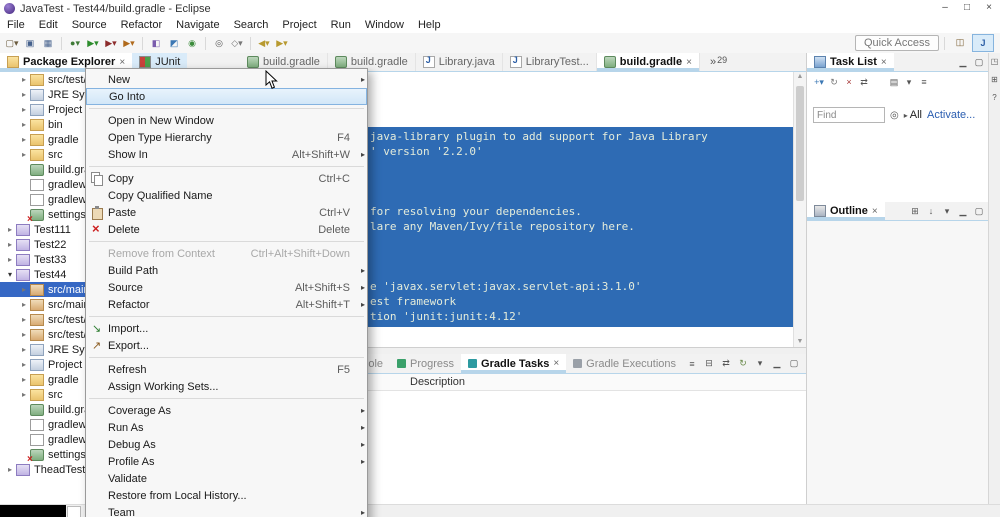  Describe the element at coordinates (894, 82) in the screenshot. I see `categorized-icon: ▤` at that location.